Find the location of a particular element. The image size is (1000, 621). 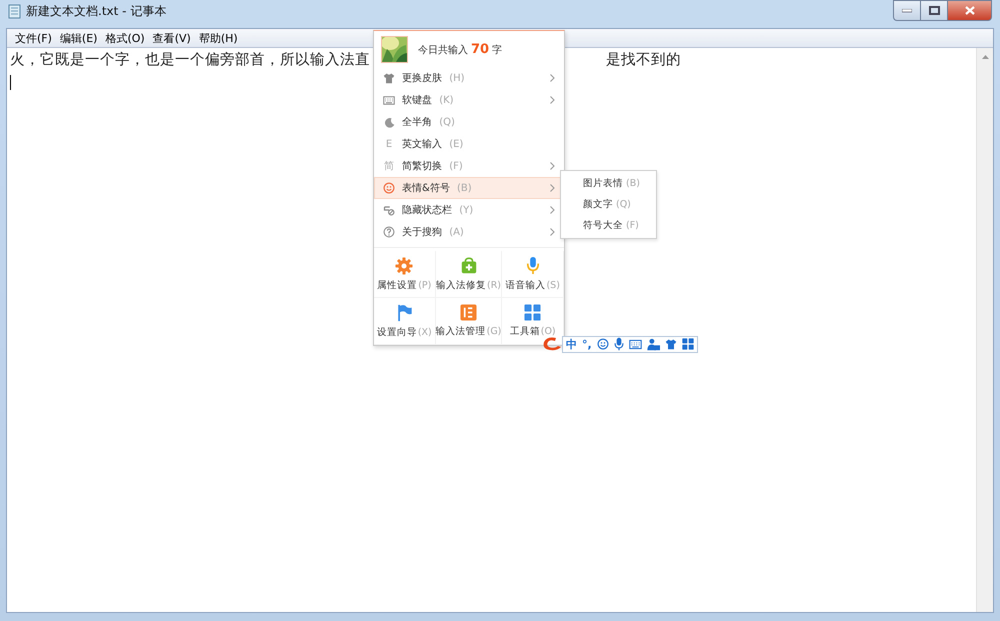

window-title: 新建文本文档.txt - 记事本 is located at coordinates (96, 11).